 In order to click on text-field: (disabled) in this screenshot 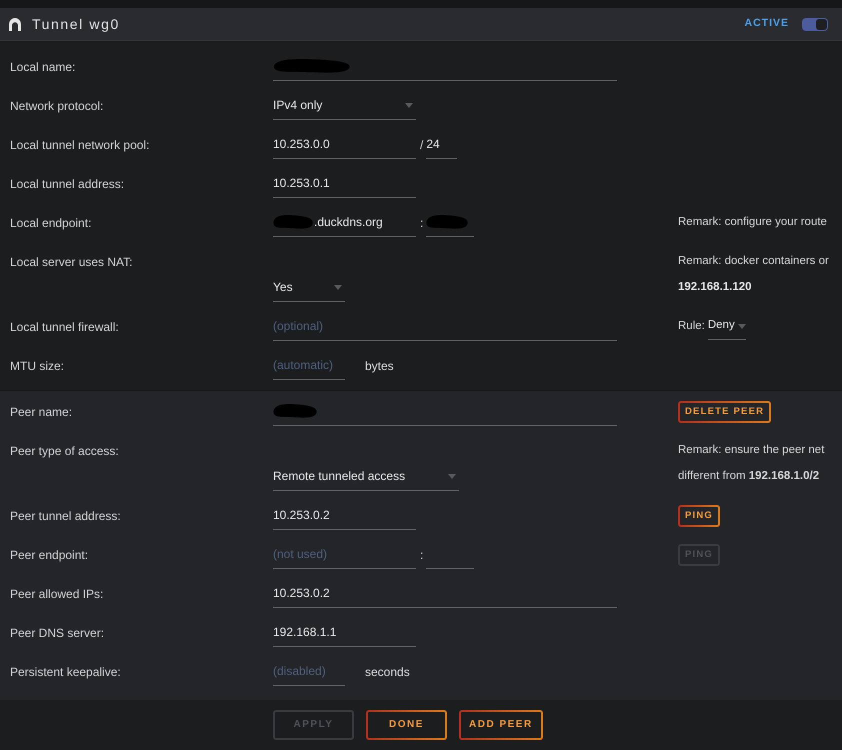, I will do `click(309, 672)`.